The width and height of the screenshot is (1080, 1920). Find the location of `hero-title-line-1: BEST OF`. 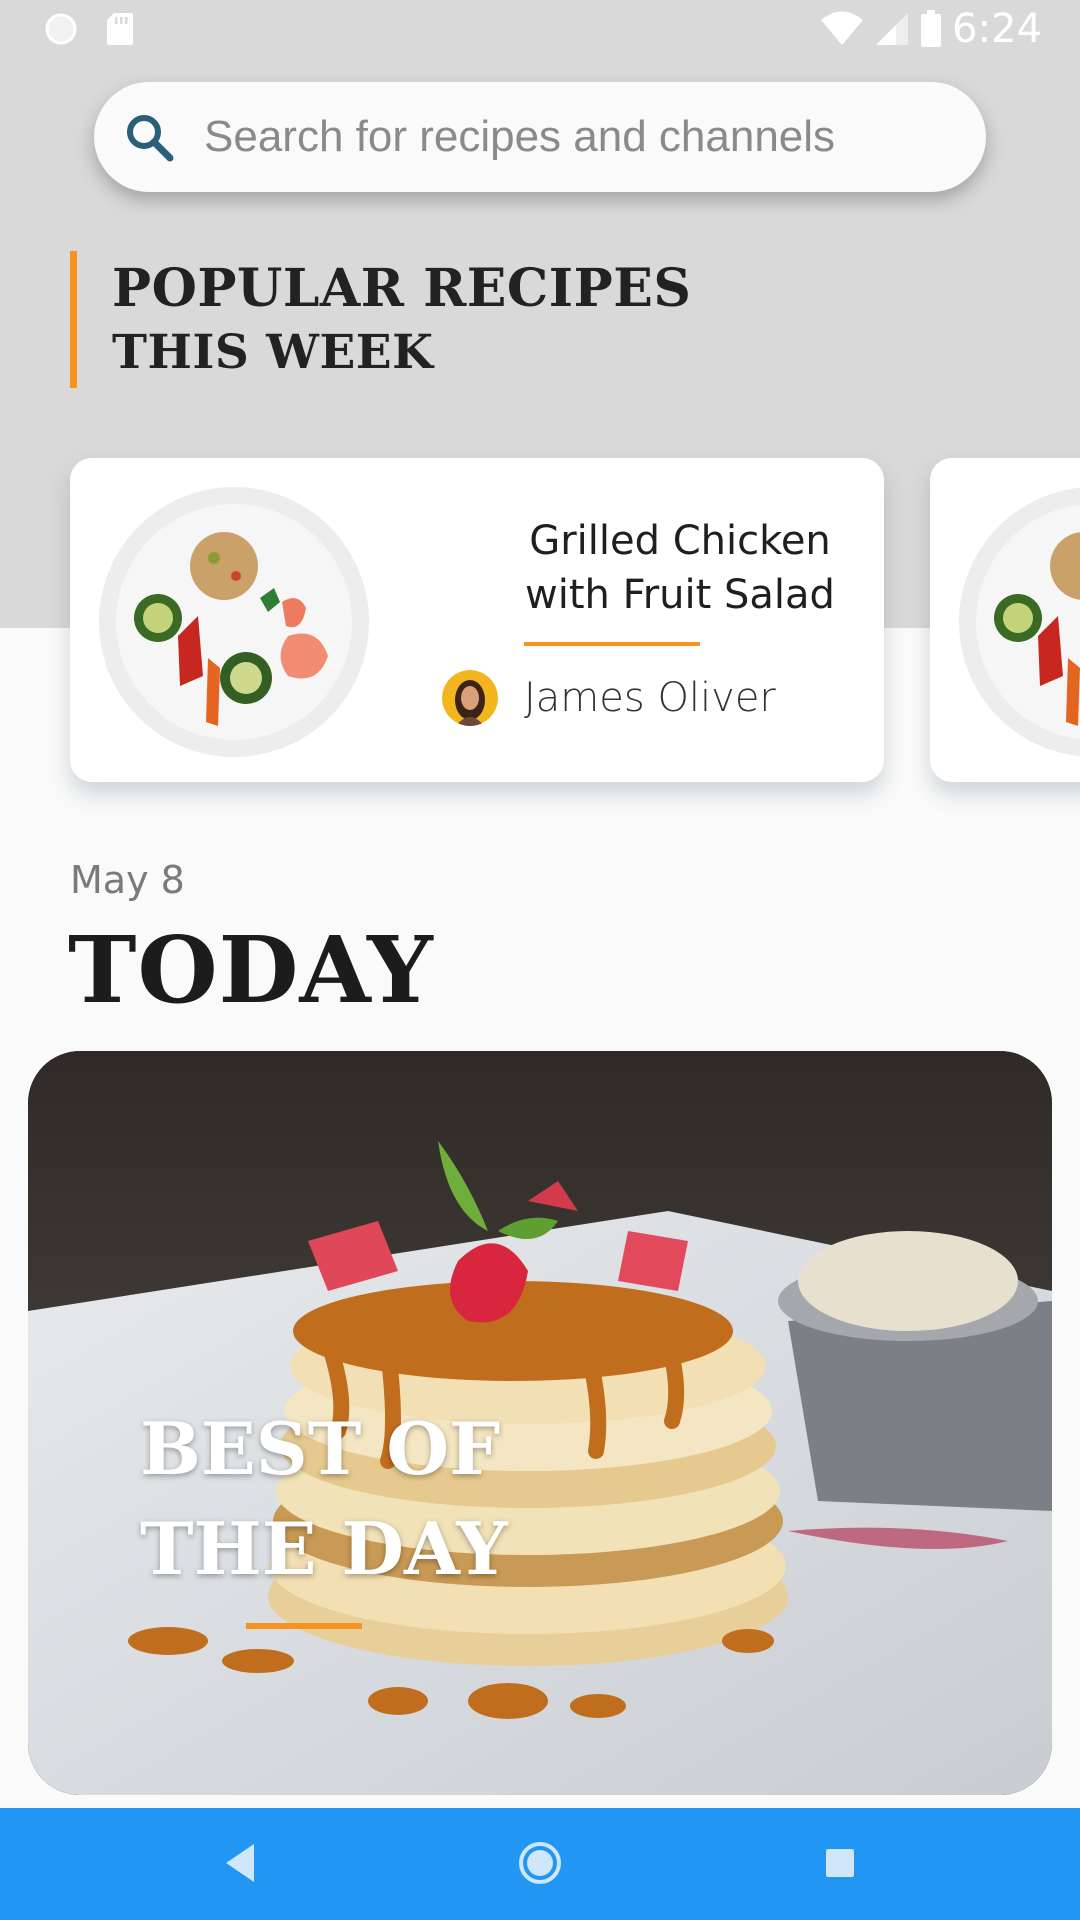

hero-title-line-1: BEST OF is located at coordinates (320, 1448).